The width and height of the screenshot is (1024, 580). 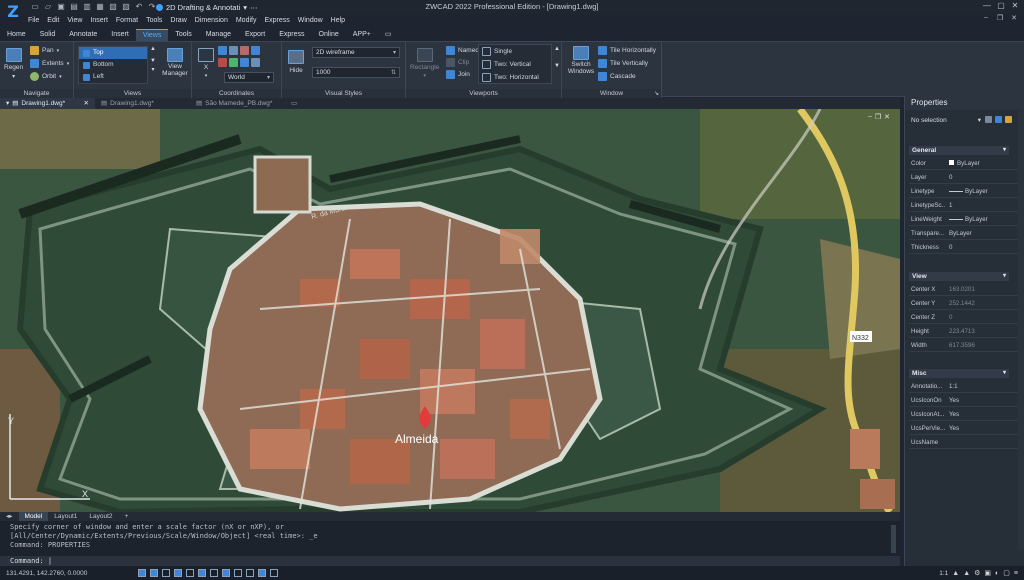 I want to click on viewport-list-scroll: ▲ ▼, so click(x=557, y=57).